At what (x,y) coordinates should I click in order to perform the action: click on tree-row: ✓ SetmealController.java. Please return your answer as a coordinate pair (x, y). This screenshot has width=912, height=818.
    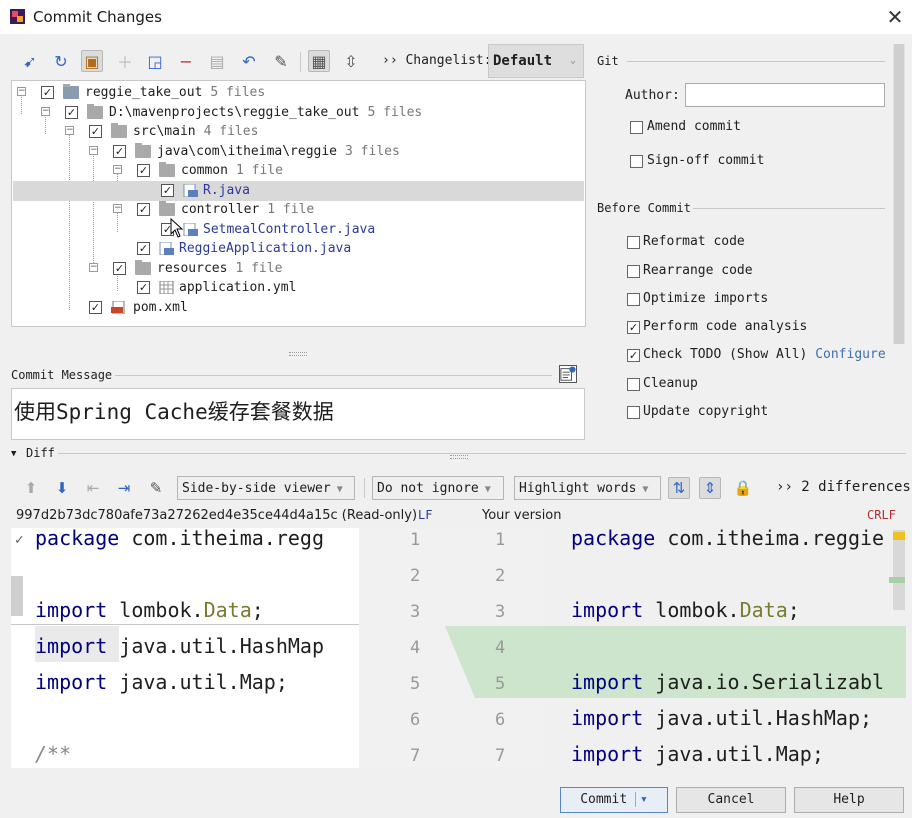
    Looking at the image, I should click on (298, 230).